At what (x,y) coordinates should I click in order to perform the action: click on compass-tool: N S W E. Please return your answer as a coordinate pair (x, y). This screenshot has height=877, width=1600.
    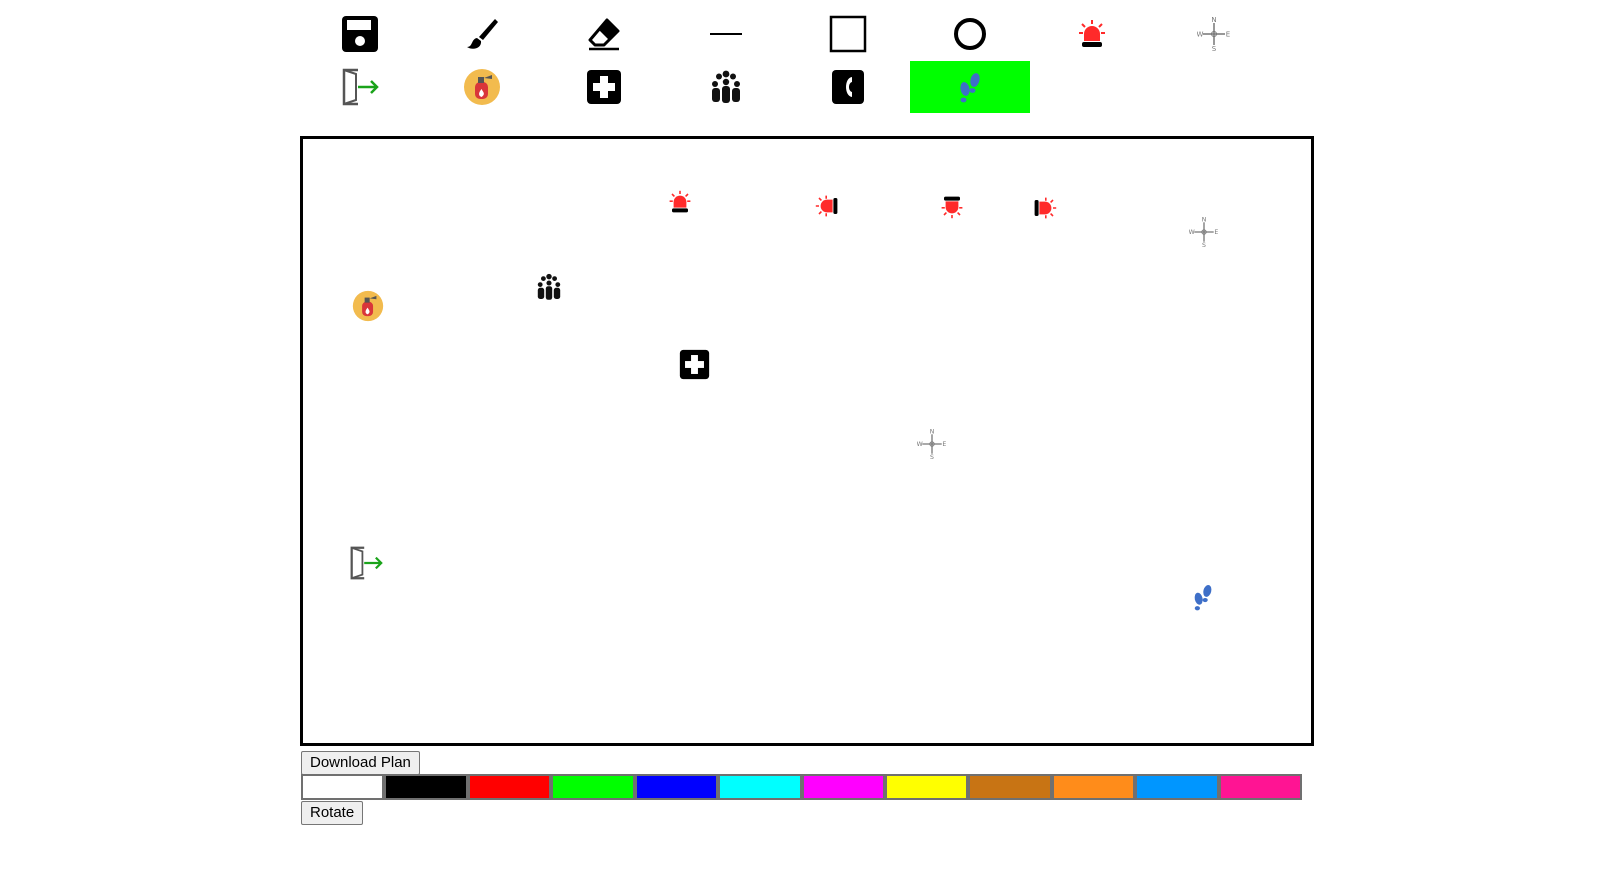
    Looking at the image, I should click on (1214, 34).